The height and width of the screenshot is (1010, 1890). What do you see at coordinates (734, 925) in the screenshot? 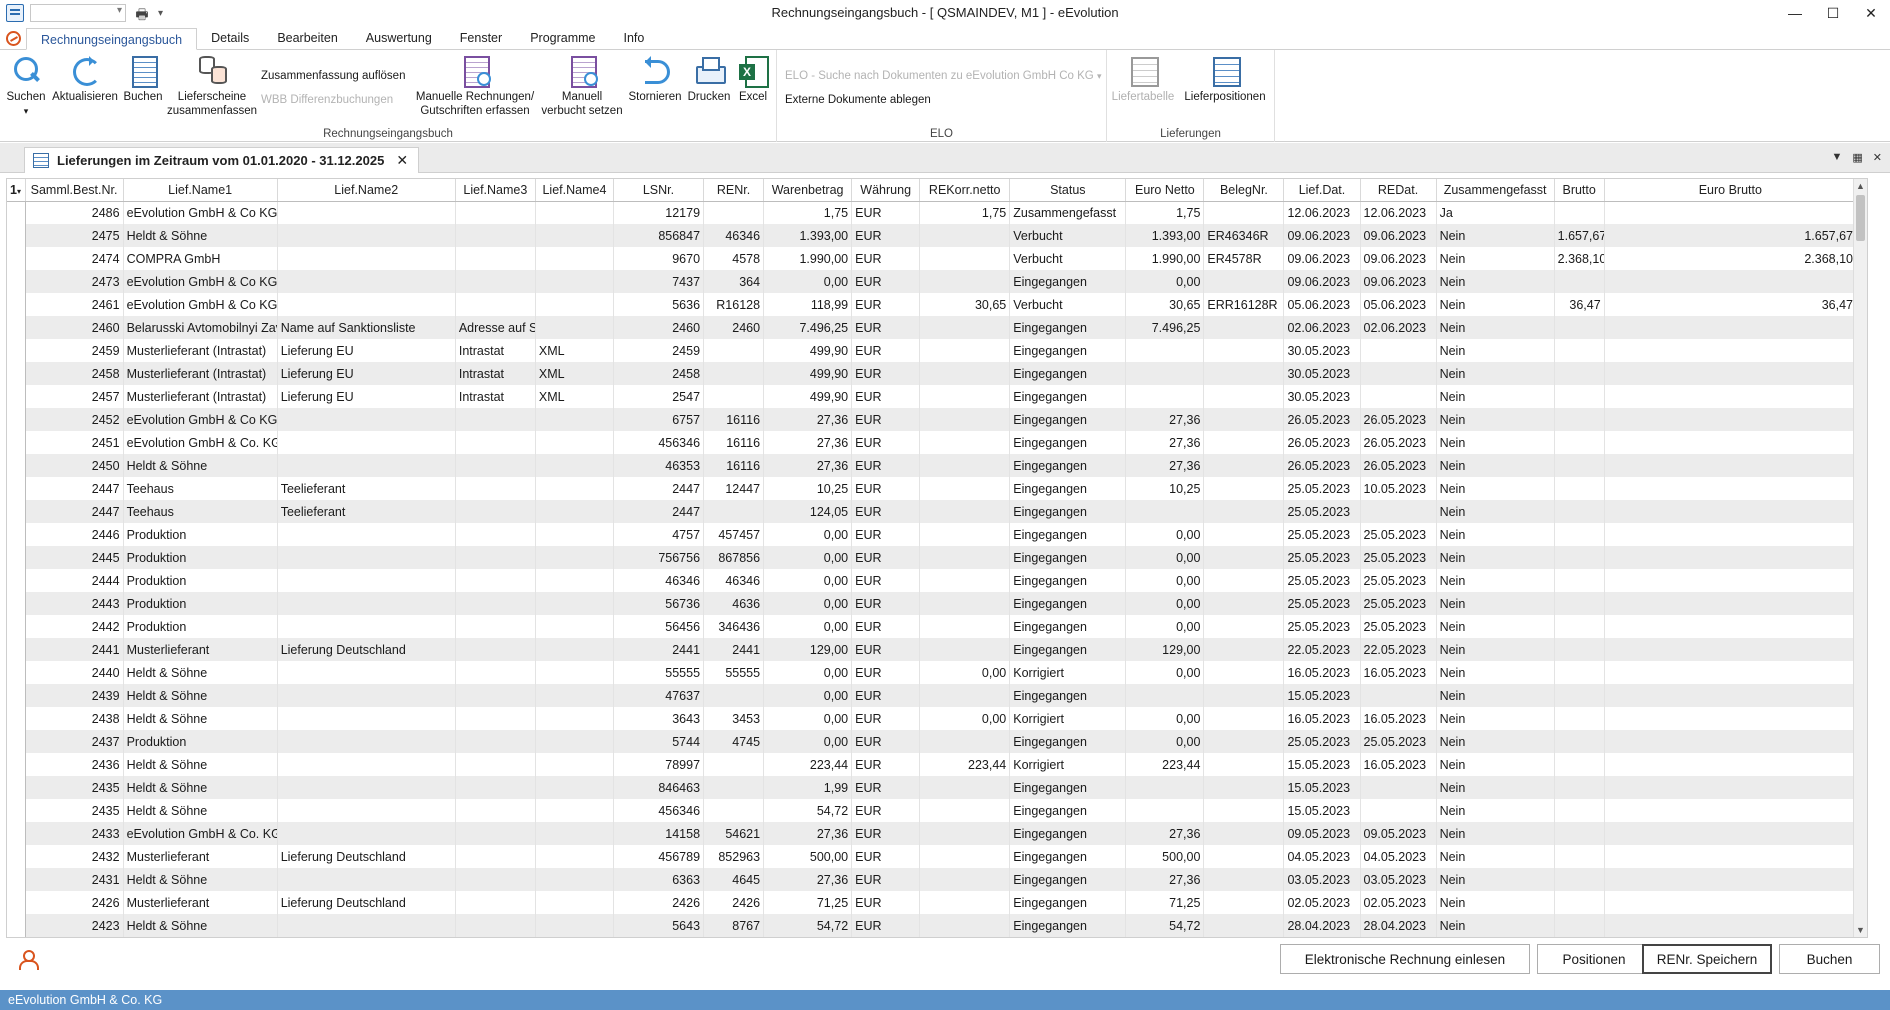
I see `table-cell: 8767` at bounding box center [734, 925].